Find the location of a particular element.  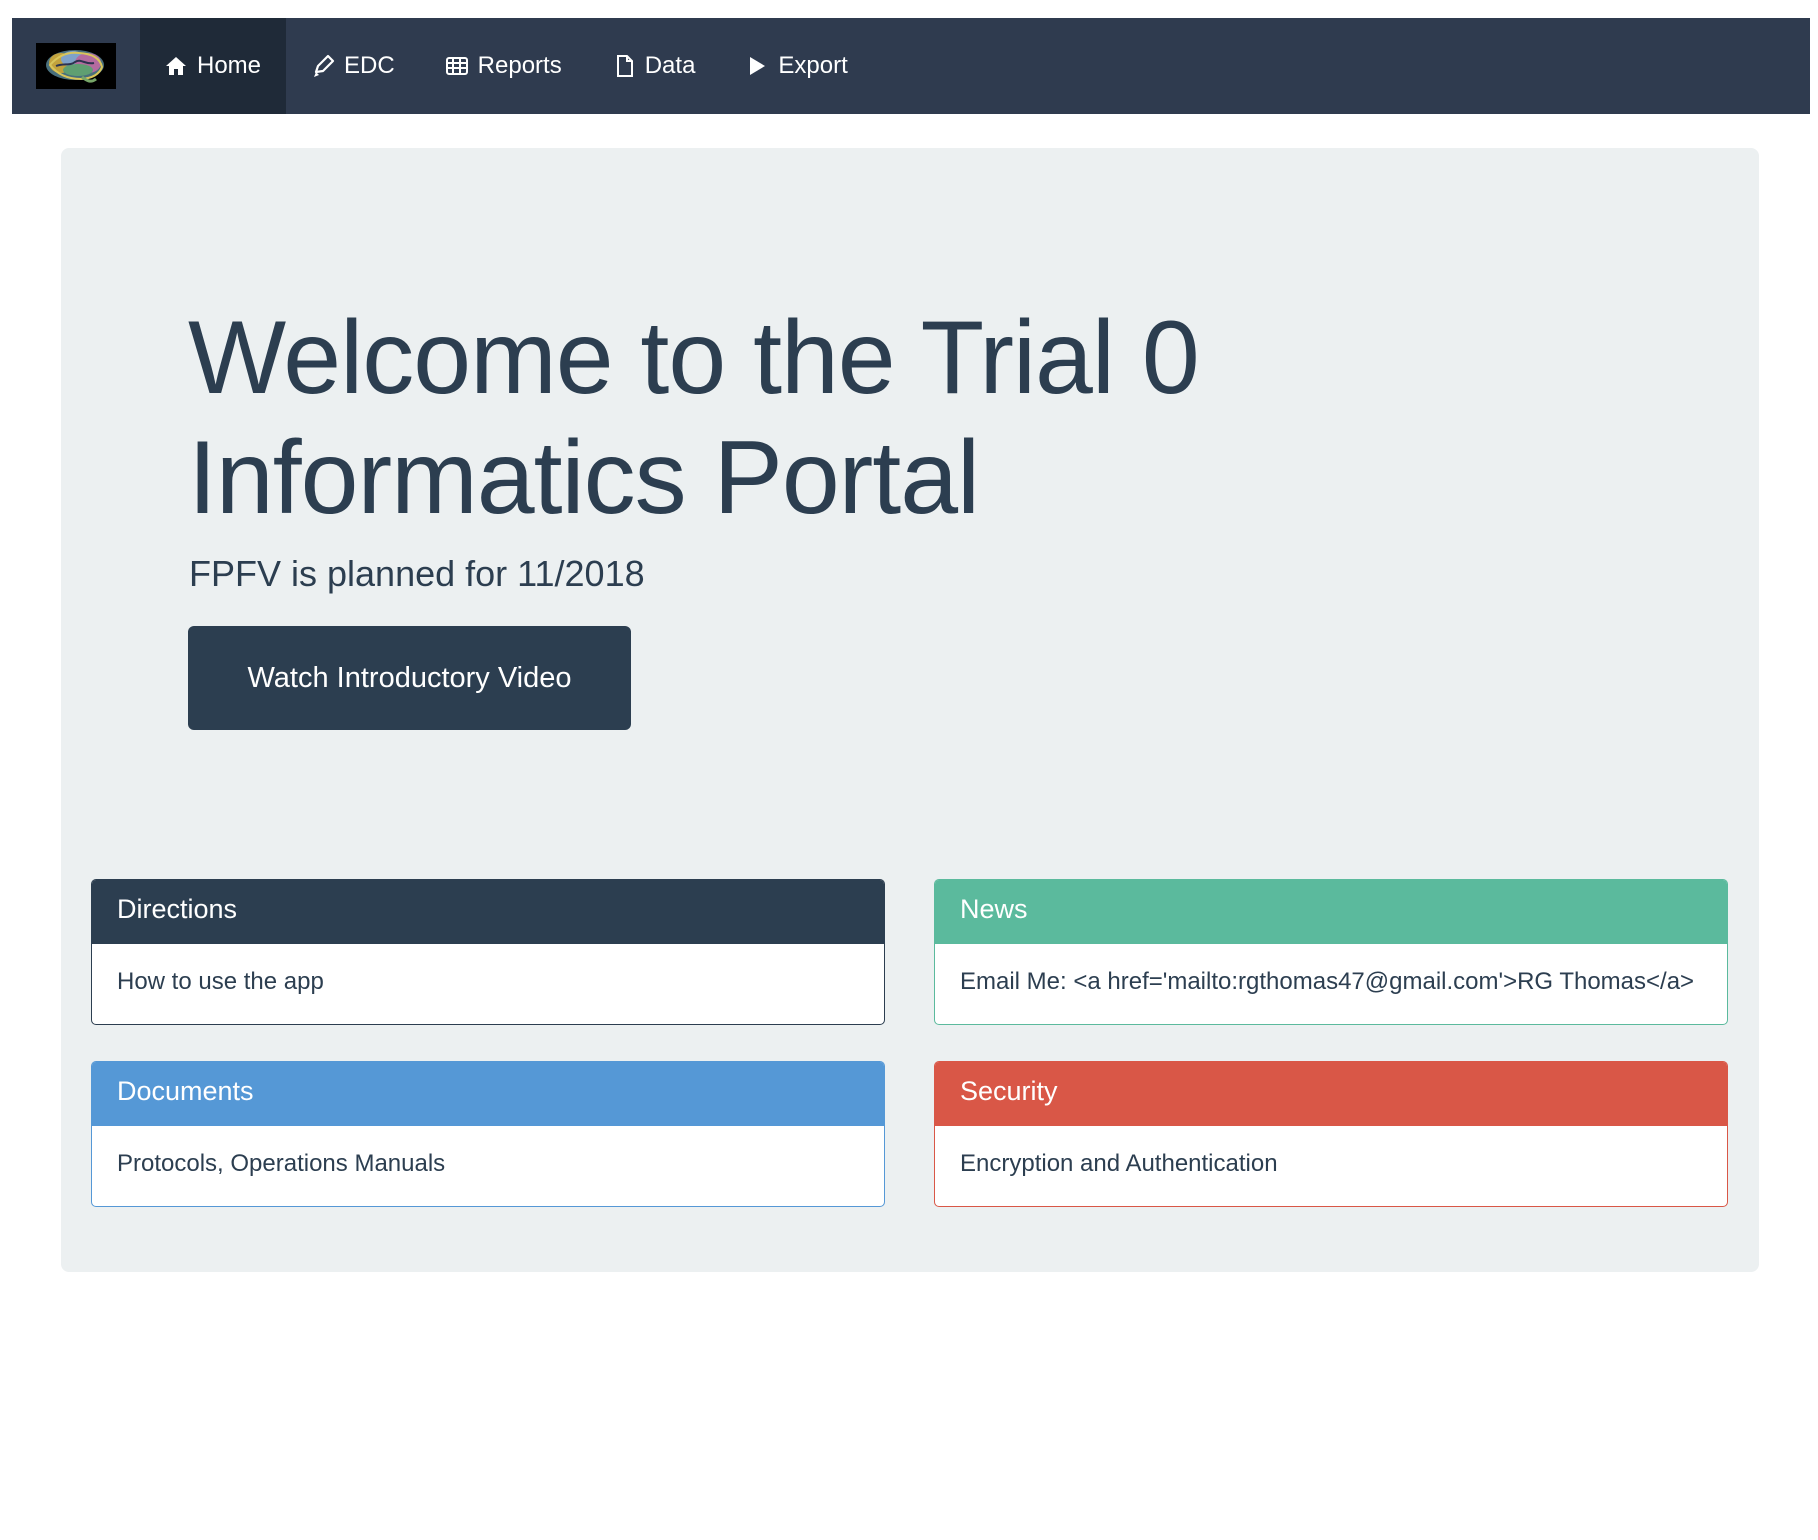

nav-home-label: Home is located at coordinates (229, 65).